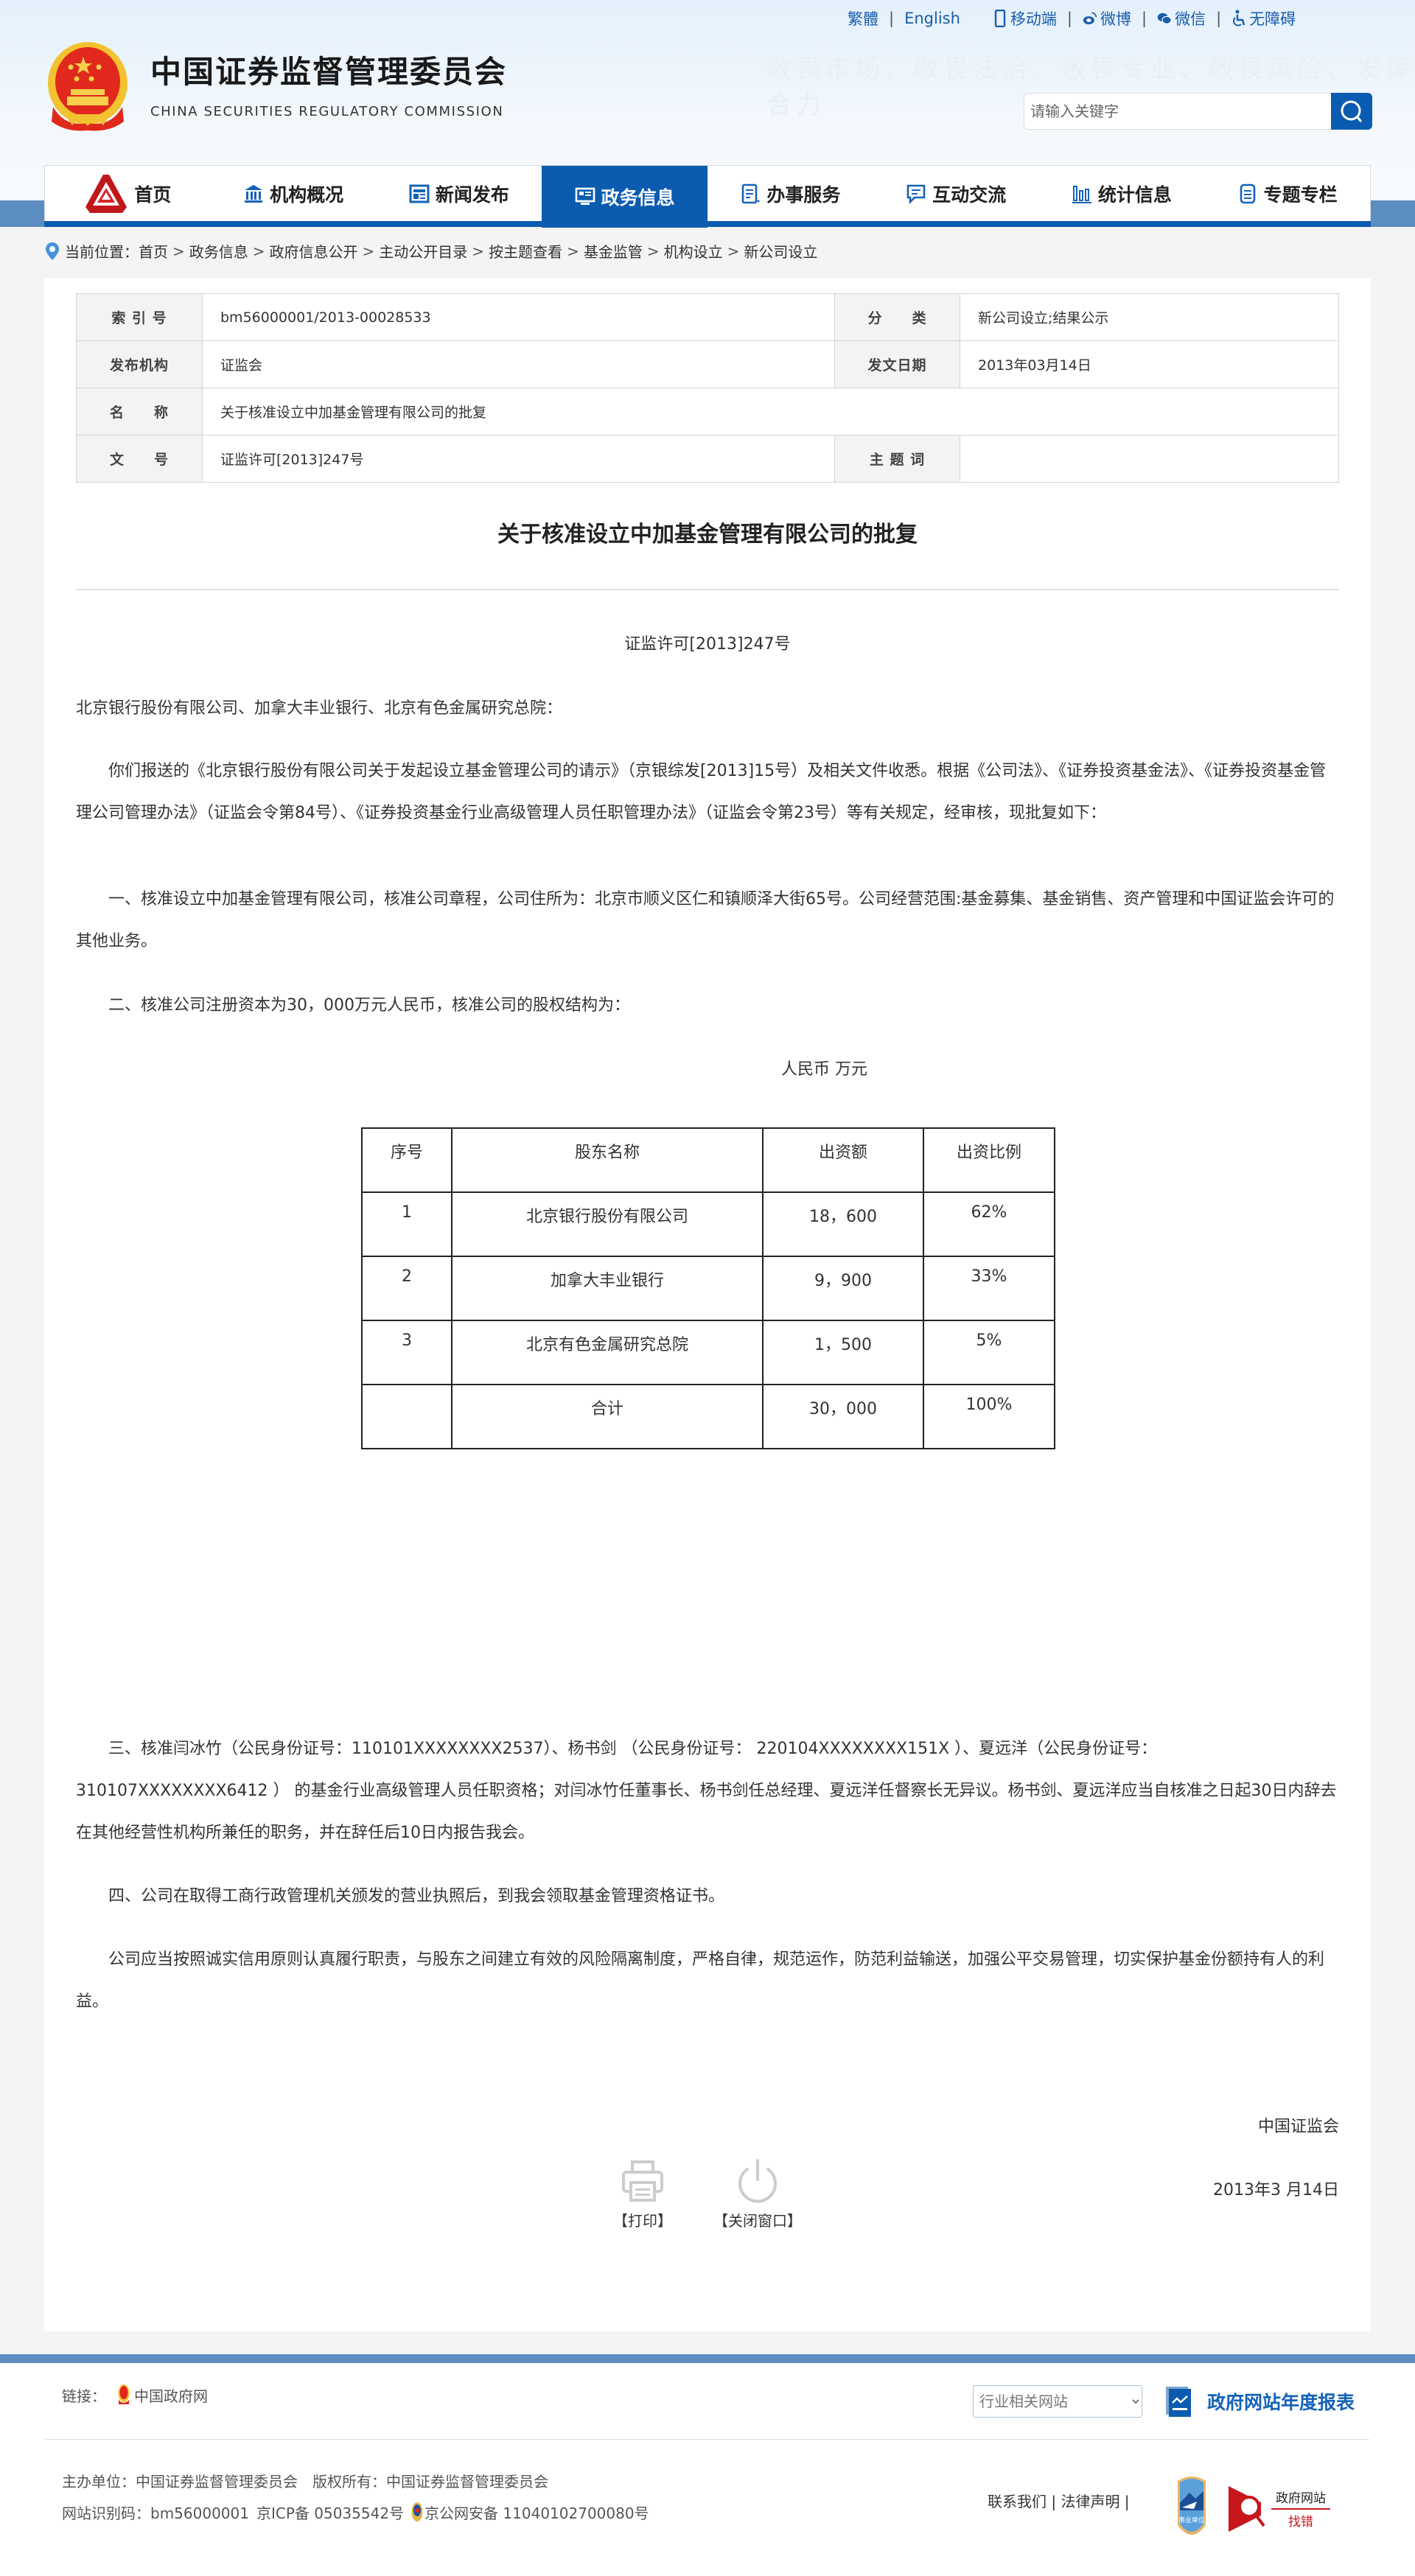 This screenshot has height=2576, width=1415. What do you see at coordinates (106, 194) in the screenshot?
I see `csrc-logo-icon` at bounding box center [106, 194].